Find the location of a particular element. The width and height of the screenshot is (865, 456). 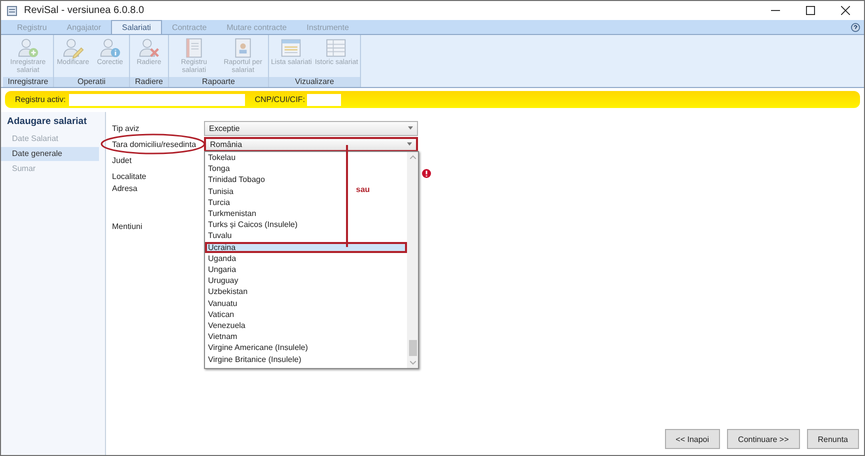

dropdown-option: Tonga is located at coordinates (219, 168).